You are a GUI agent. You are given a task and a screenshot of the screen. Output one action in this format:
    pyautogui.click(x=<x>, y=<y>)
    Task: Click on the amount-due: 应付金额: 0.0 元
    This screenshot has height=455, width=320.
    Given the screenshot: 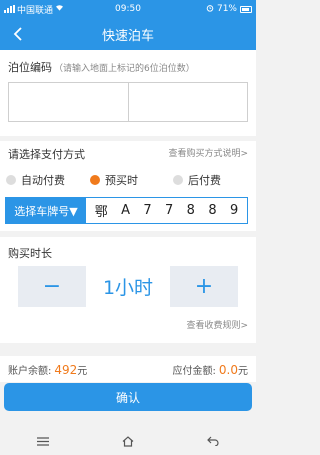 What is the action you would take?
    pyautogui.click(x=210, y=369)
    